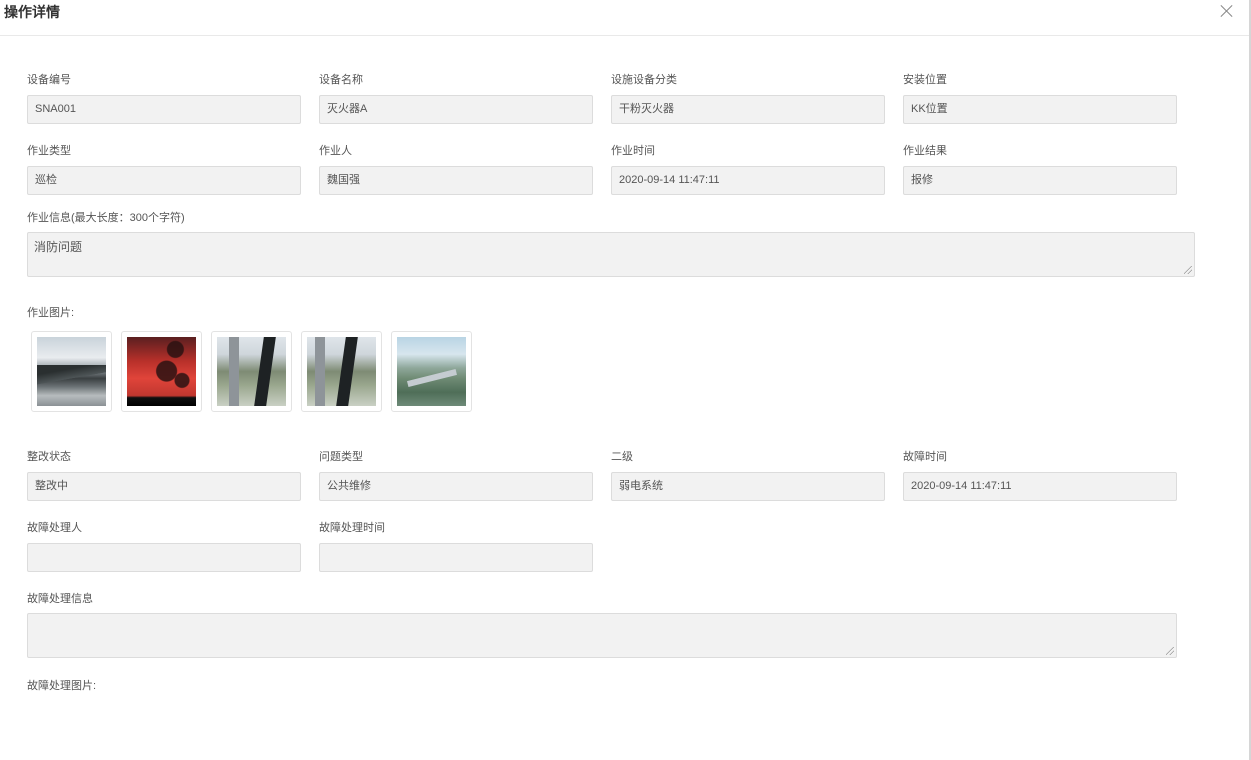 This screenshot has width=1251, height=760. Describe the element at coordinates (611, 254) in the screenshot. I see `work-info-textarea: 消防问题` at that location.